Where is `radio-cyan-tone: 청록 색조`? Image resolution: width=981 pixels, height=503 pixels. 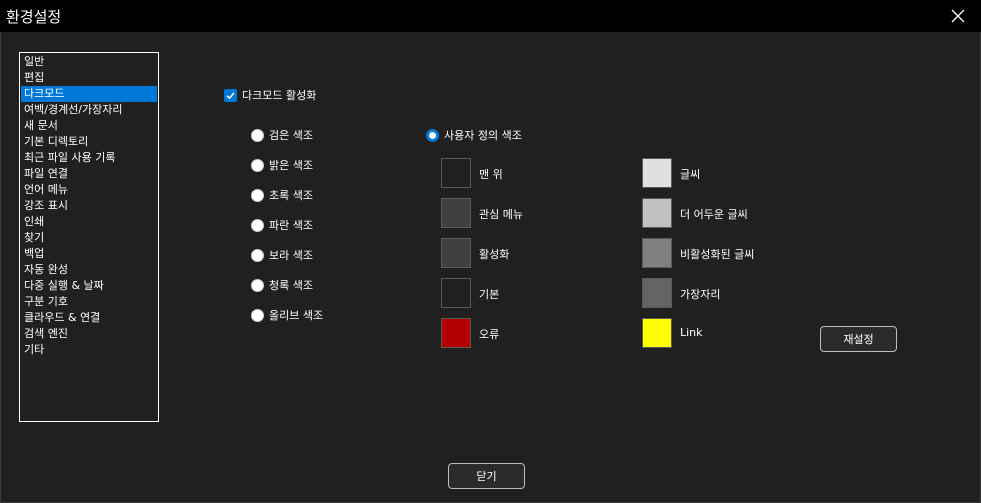
radio-cyan-tone: 청록 색조 is located at coordinates (282, 285).